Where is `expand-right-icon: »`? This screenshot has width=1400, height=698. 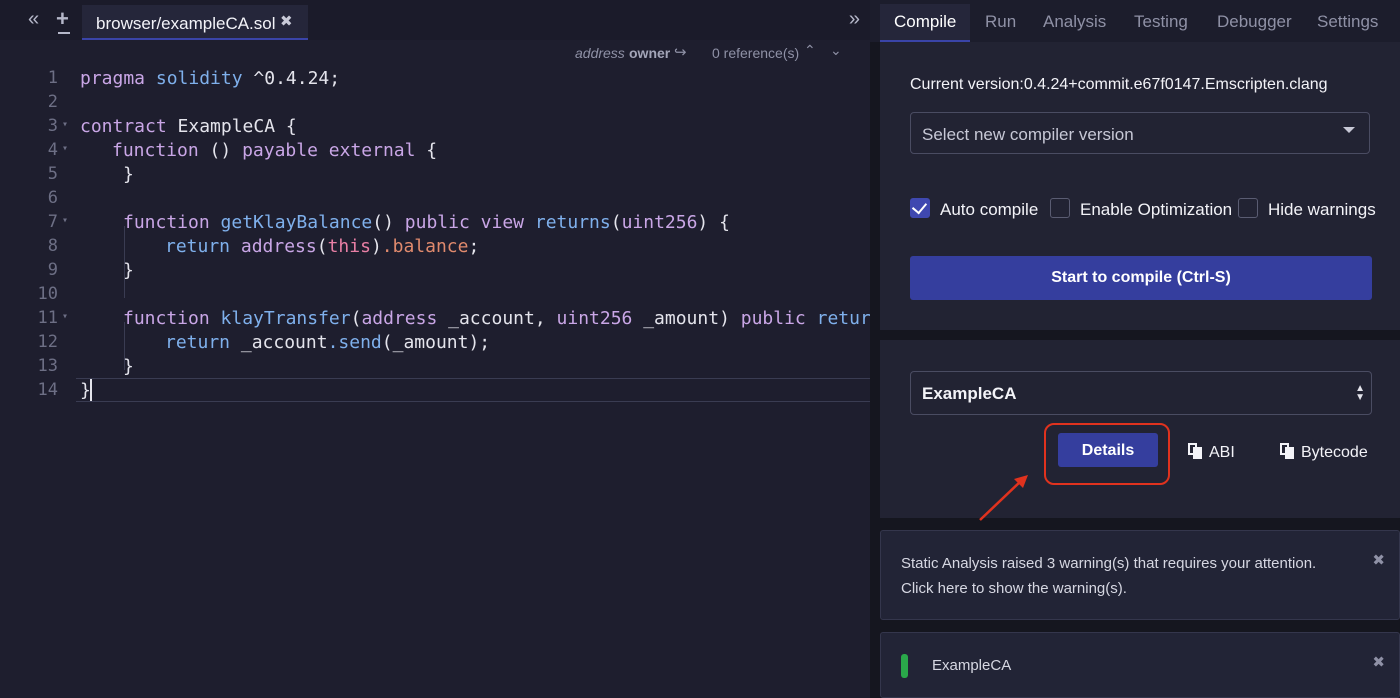
expand-right-icon: » is located at coordinates (854, 19).